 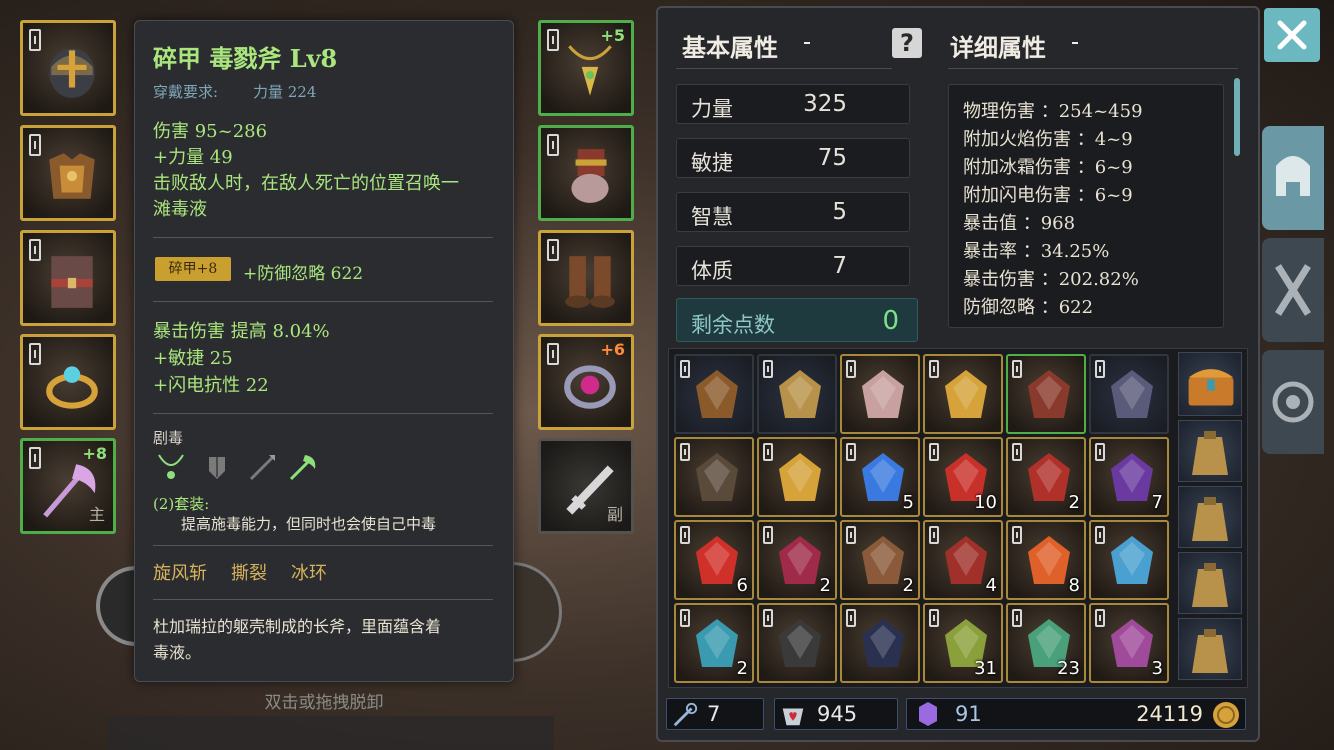 What do you see at coordinates (1129, 643) in the screenshot?
I see `inventory-slot-purple-emblem: 3` at bounding box center [1129, 643].